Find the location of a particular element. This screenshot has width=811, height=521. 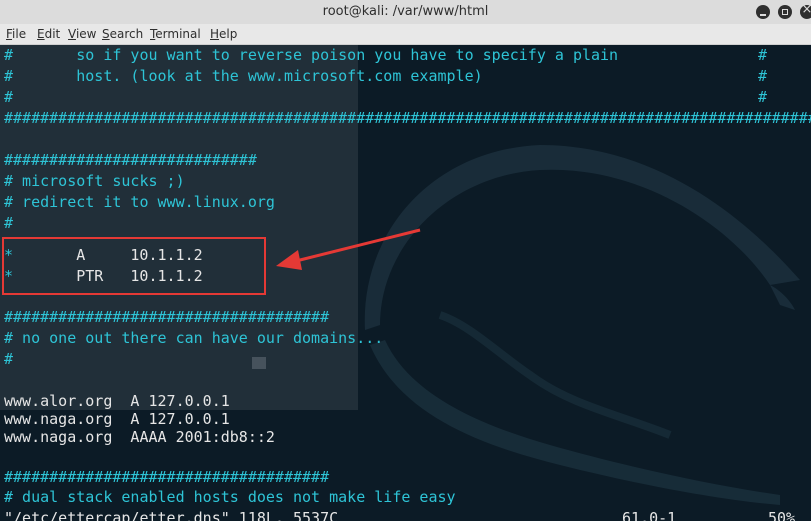

status-percent: 50% is located at coordinates (782, 515).